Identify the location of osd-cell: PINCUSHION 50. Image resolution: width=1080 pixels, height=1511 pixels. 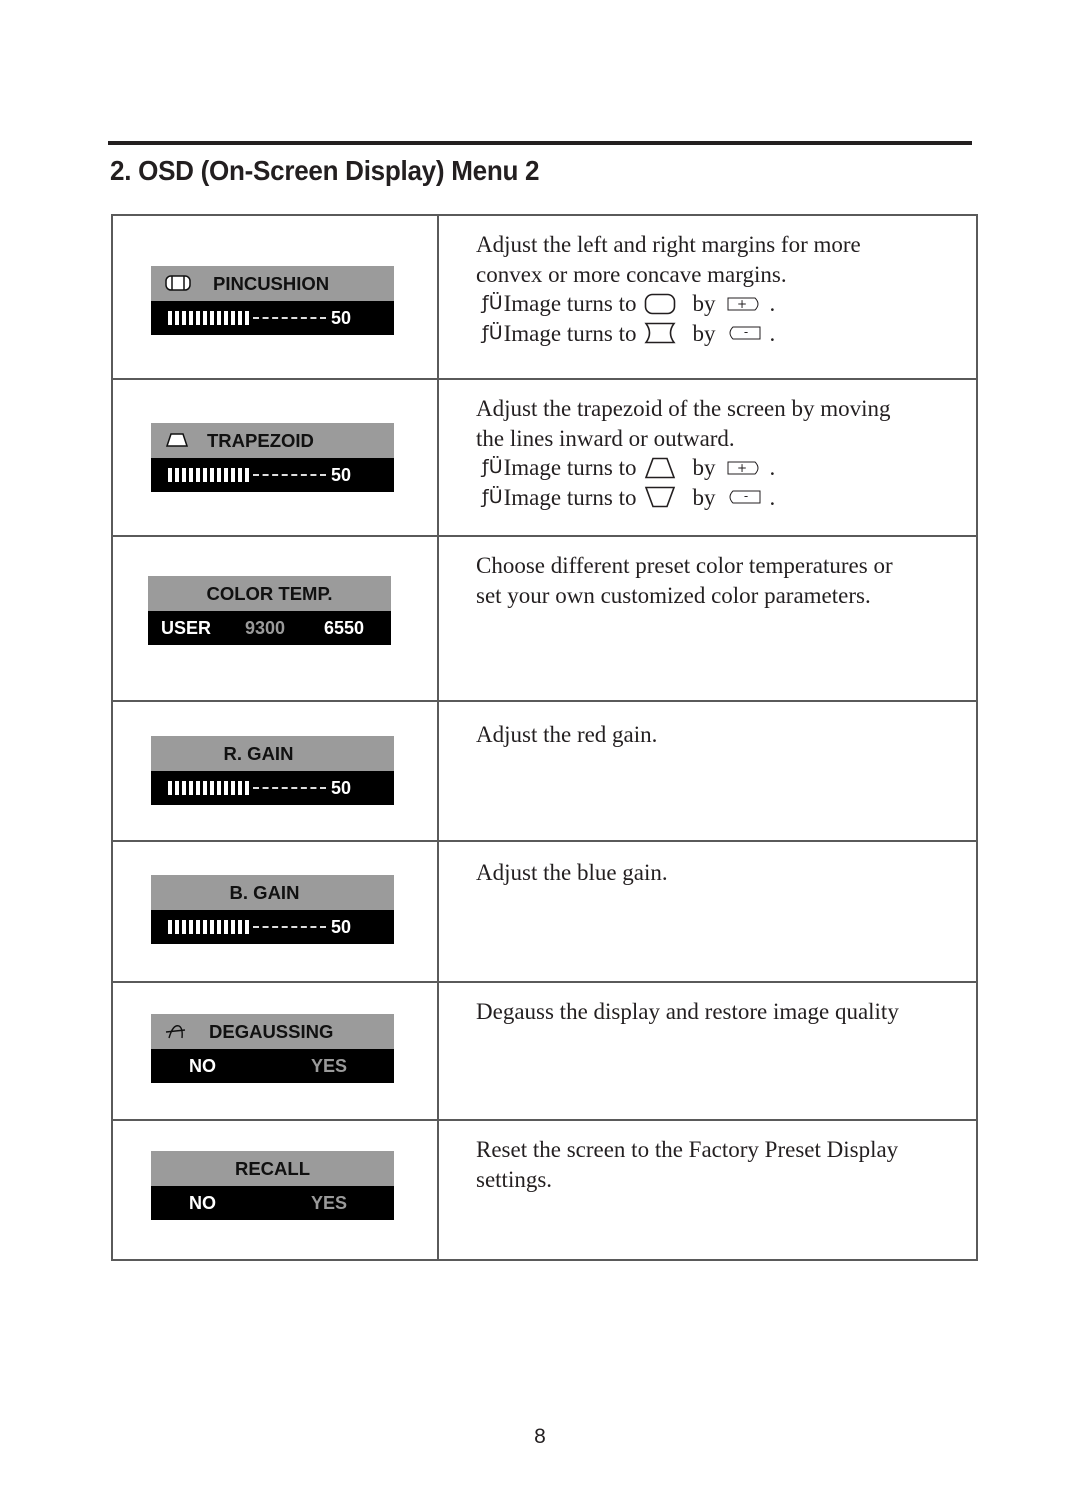
(276, 297).